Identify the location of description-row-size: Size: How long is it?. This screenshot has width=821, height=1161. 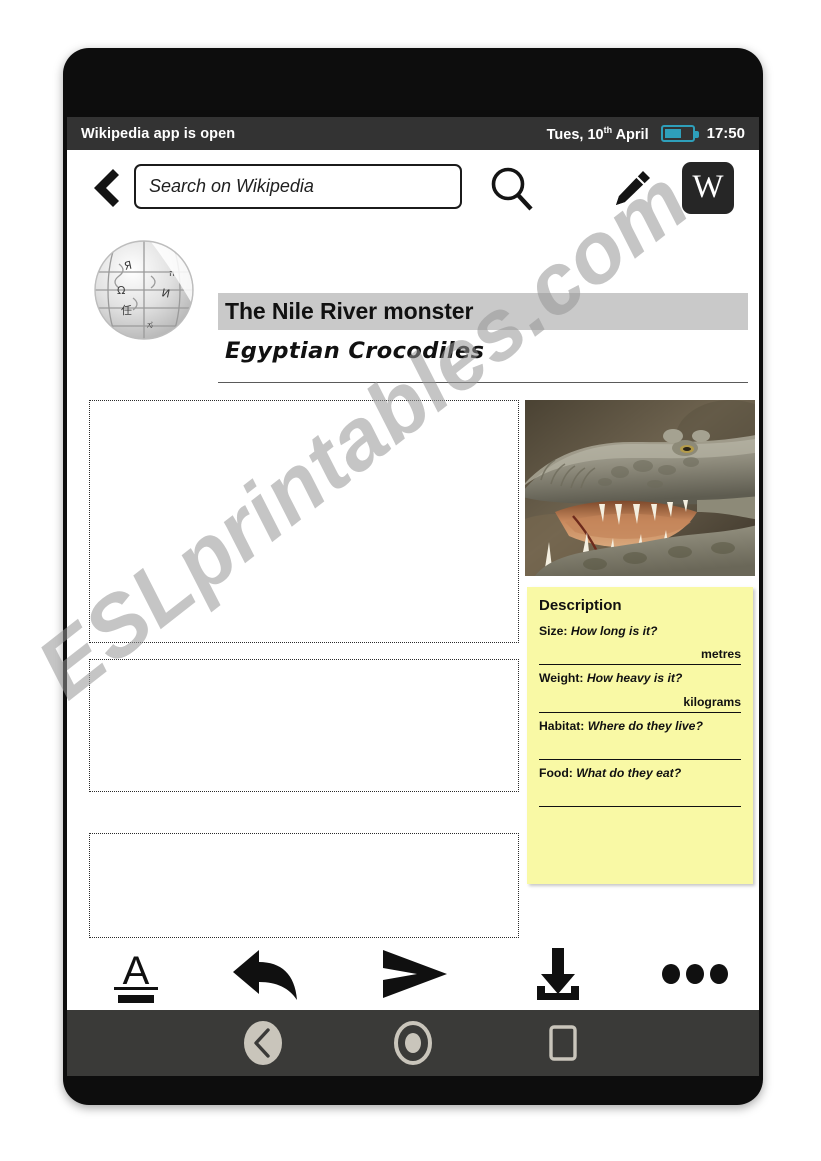
(640, 631).